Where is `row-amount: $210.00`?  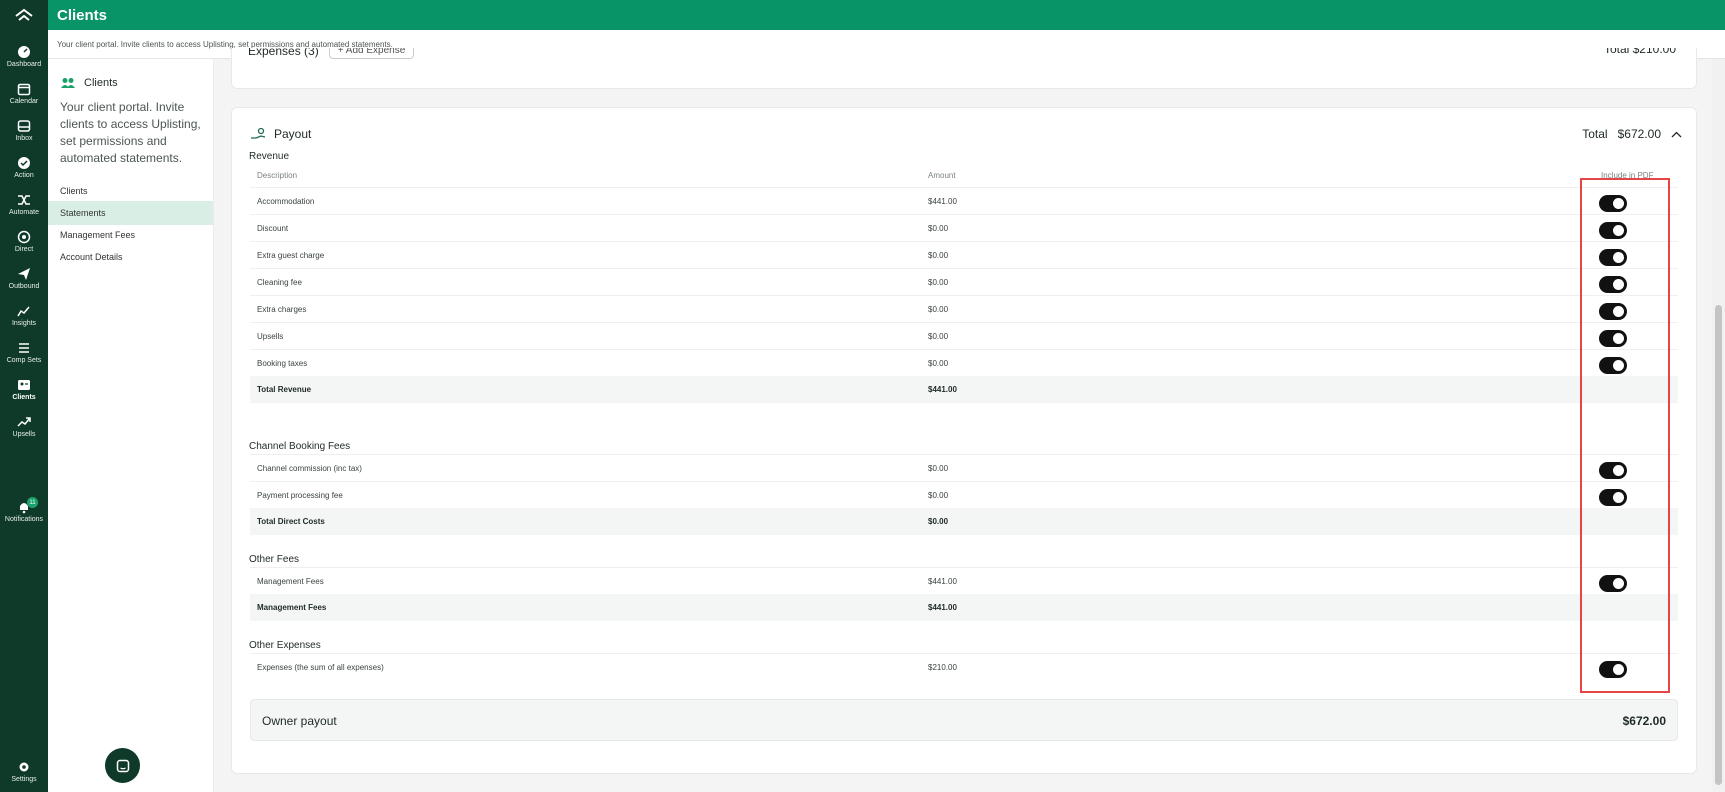 row-amount: $210.00 is located at coordinates (942, 667).